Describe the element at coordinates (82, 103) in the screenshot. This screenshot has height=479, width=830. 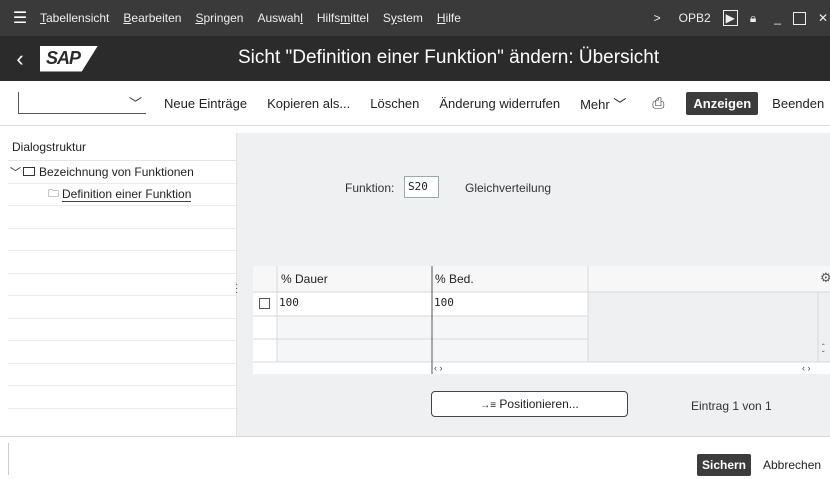
I see `command-field: ﹀` at that location.